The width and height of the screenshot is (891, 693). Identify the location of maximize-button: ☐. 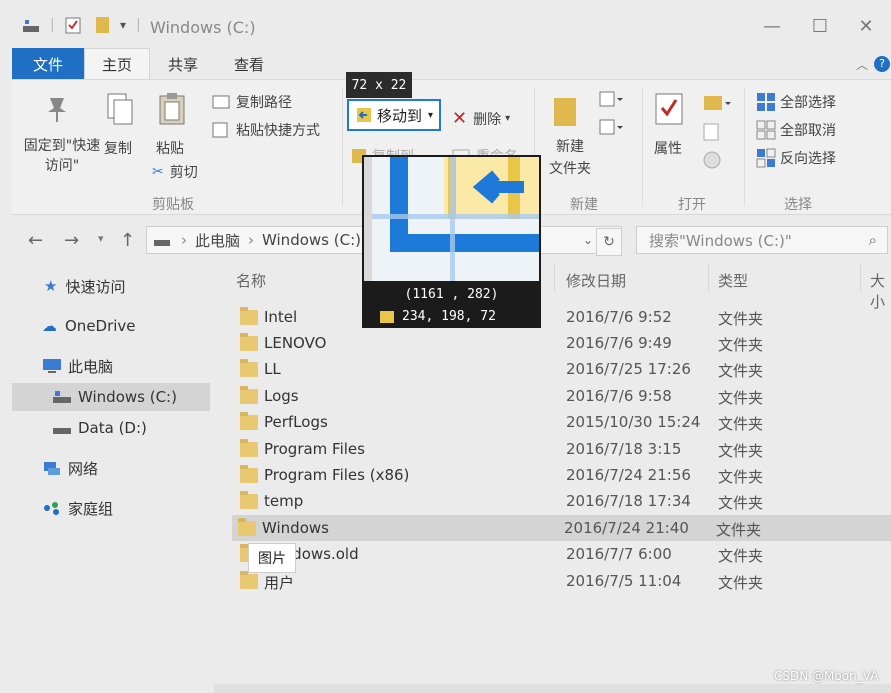
(820, 26).